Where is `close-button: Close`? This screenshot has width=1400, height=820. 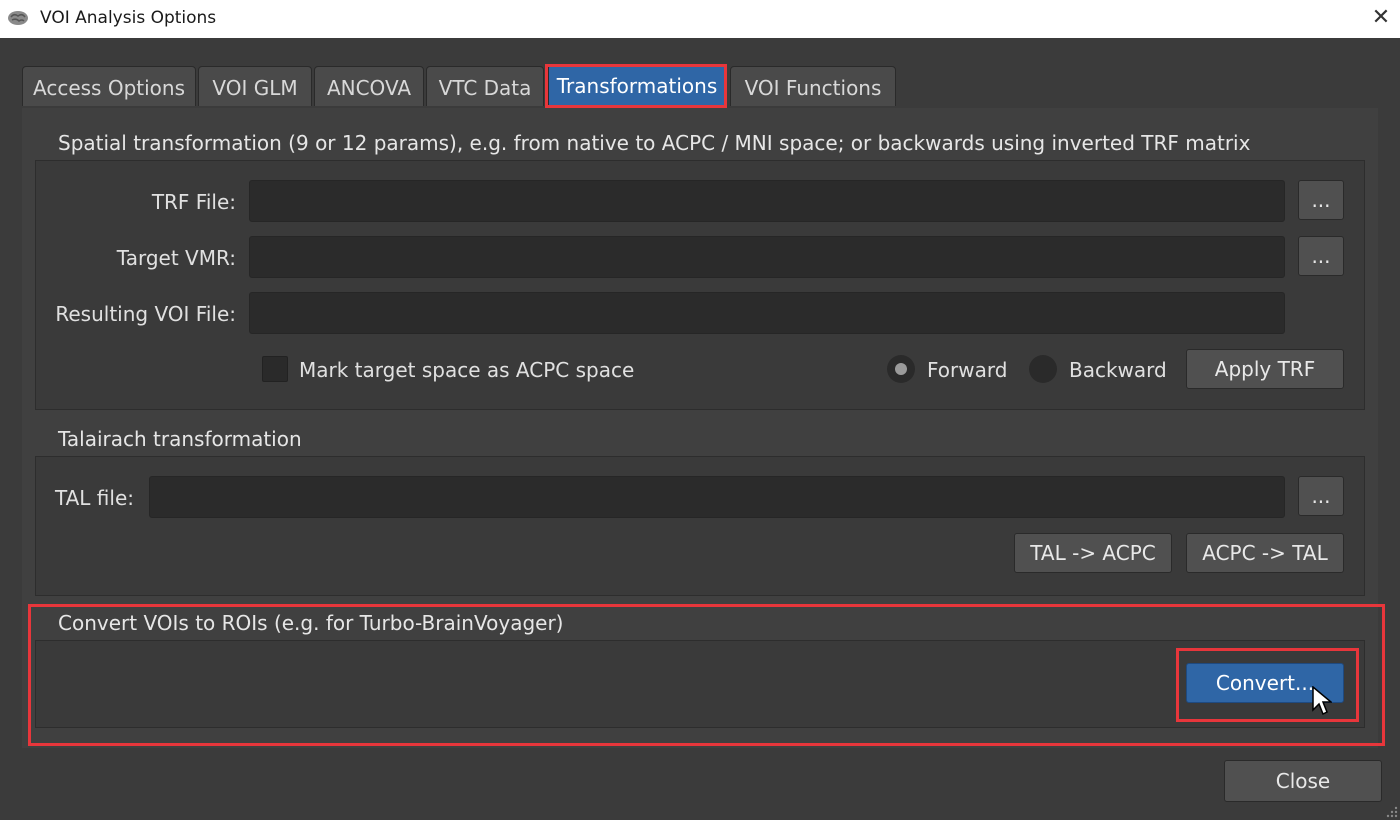 close-button: Close is located at coordinates (1303, 781).